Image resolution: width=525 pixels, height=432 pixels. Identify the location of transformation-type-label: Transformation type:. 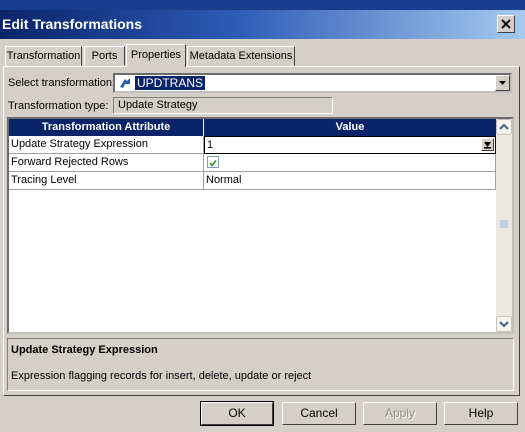
(58, 106).